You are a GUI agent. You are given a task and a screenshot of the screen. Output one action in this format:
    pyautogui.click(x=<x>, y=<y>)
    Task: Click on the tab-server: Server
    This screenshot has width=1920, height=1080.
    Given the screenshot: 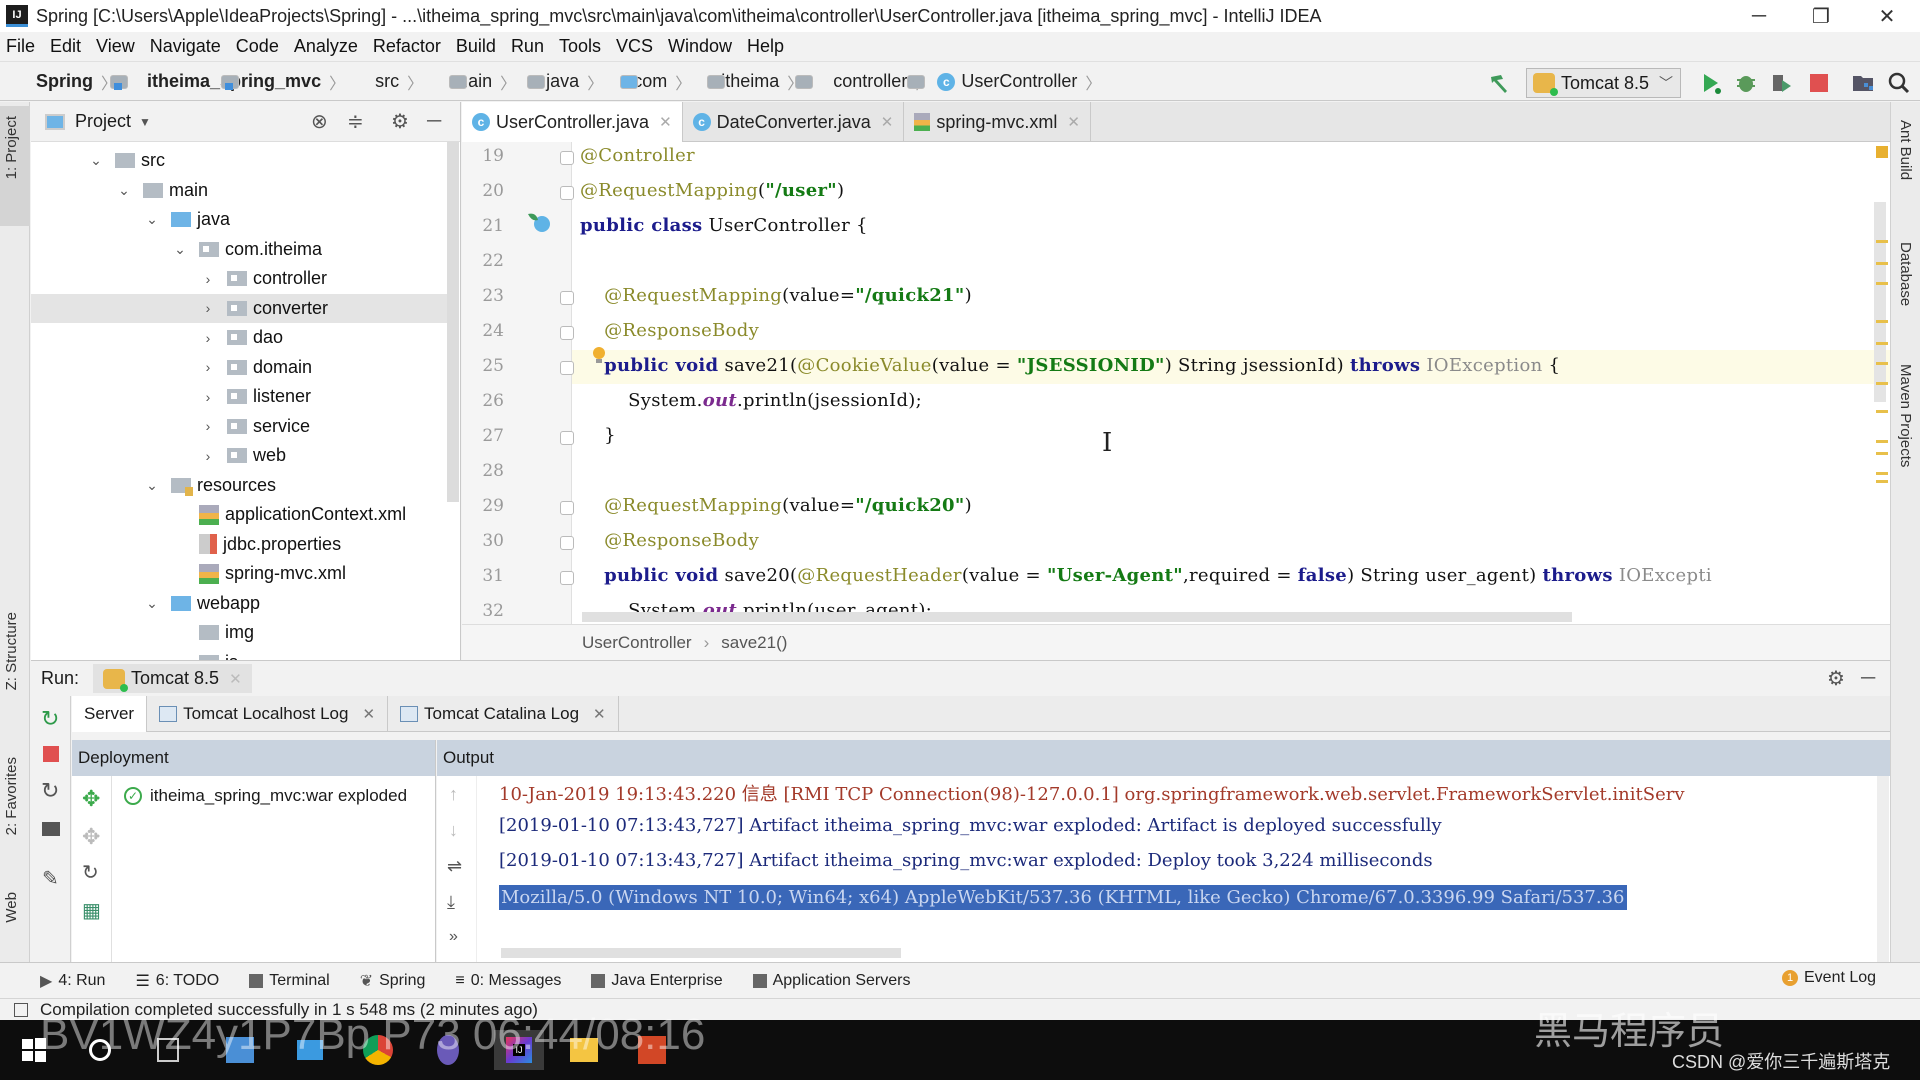 What is the action you would take?
    pyautogui.click(x=110, y=714)
    